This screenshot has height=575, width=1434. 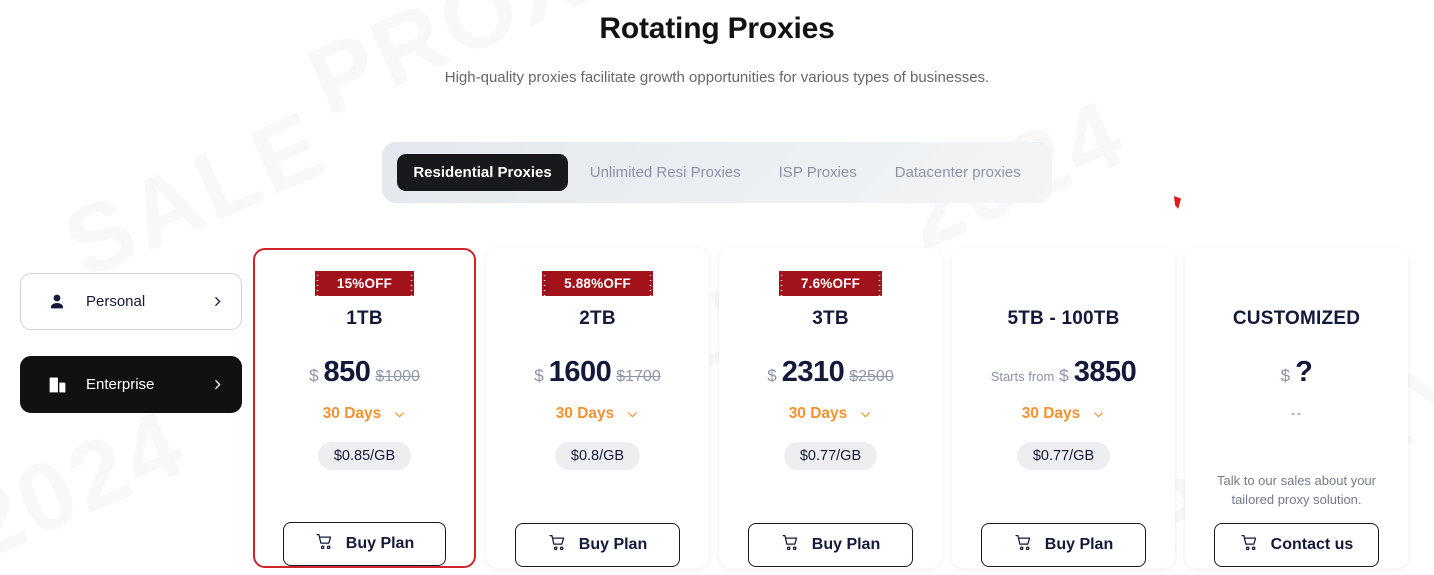 I want to click on plan-name: 3TB, so click(x=830, y=318).